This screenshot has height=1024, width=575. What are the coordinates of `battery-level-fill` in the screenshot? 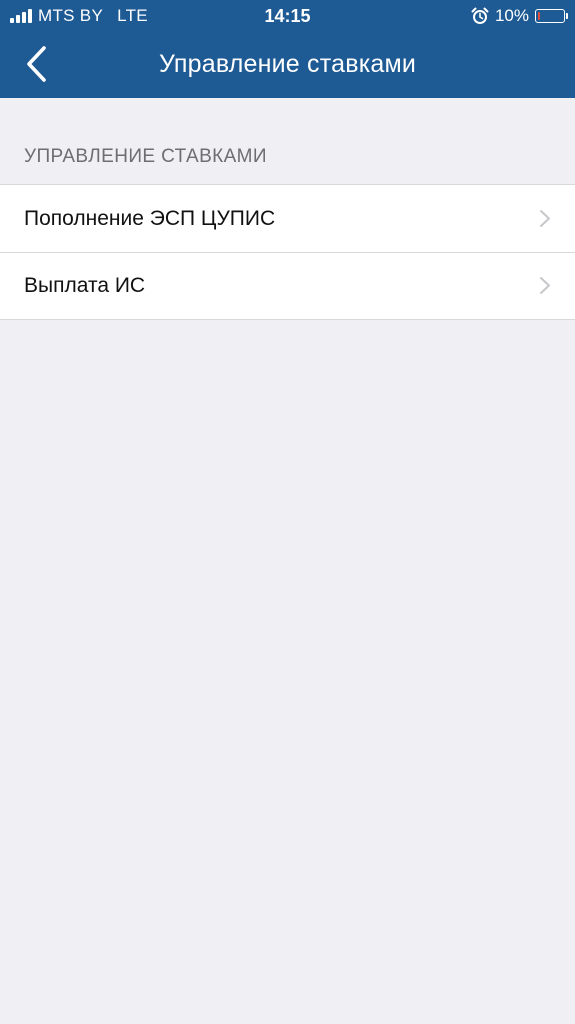 It's located at (539, 16).